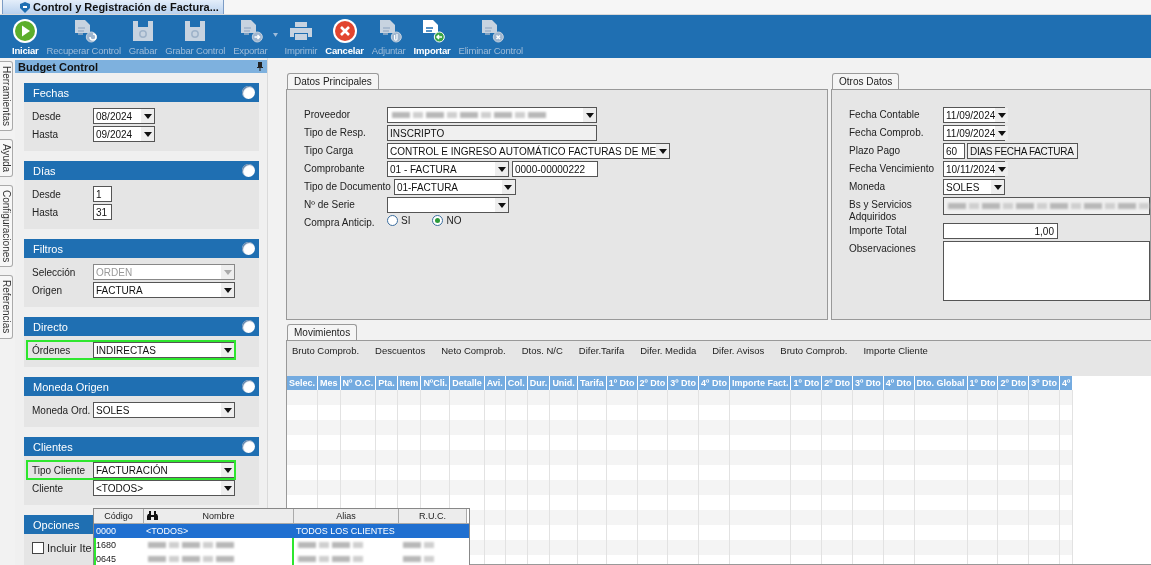 The image size is (1151, 565). What do you see at coordinates (164, 470) in the screenshot?
I see `combo-box: FACTURACIÓN` at bounding box center [164, 470].